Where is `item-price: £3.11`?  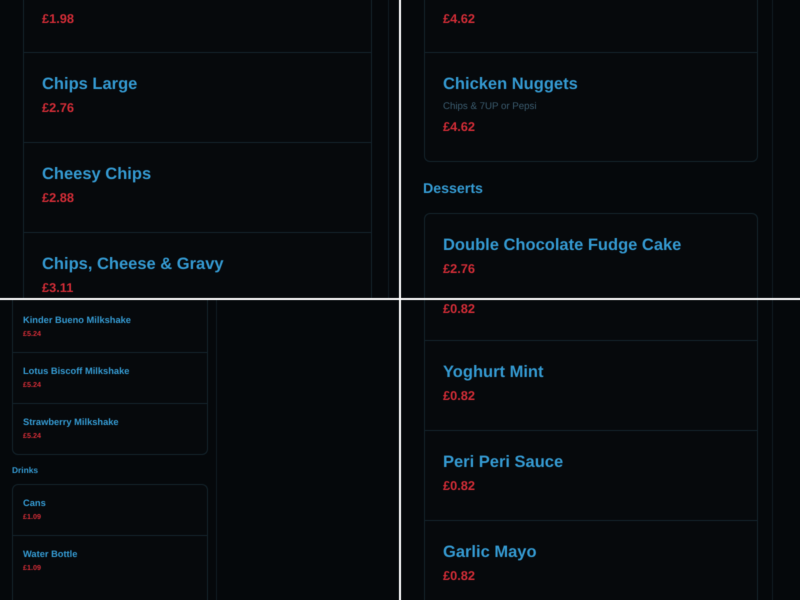 item-price: £3.11 is located at coordinates (58, 288).